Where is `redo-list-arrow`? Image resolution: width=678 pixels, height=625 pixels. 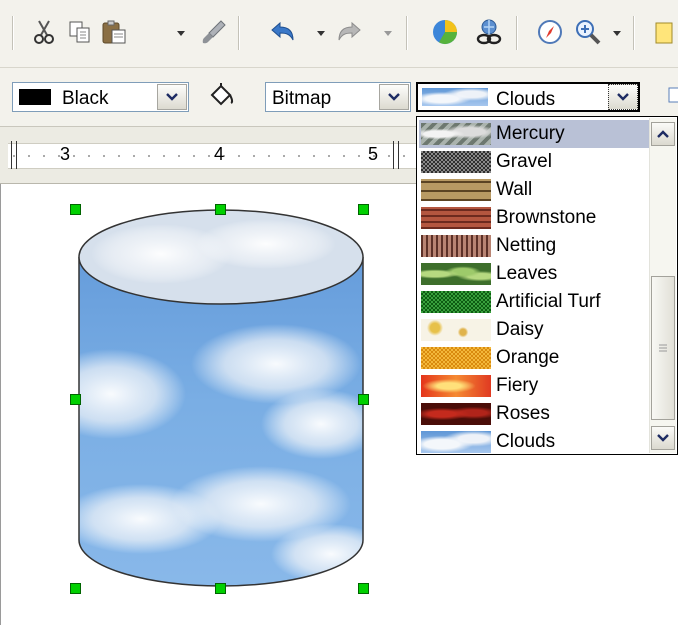
redo-list-arrow is located at coordinates (388, 33).